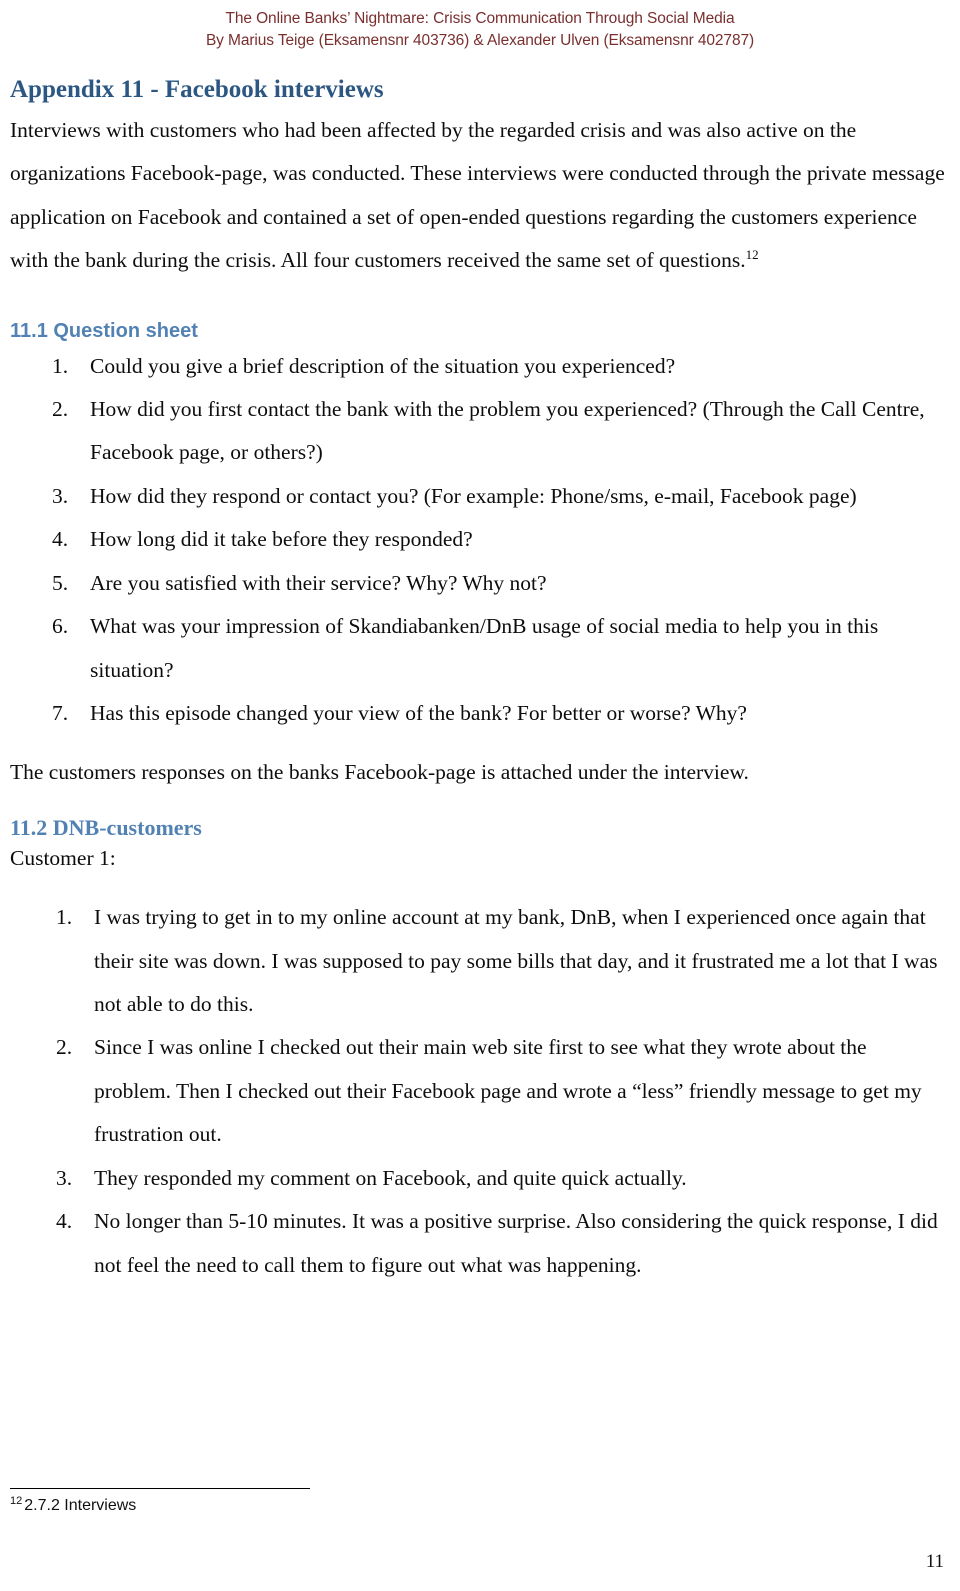 The width and height of the screenshot is (960, 1591). I want to click on section-heading-dnb-customers: 11.2 DNB-customers, so click(106, 827).